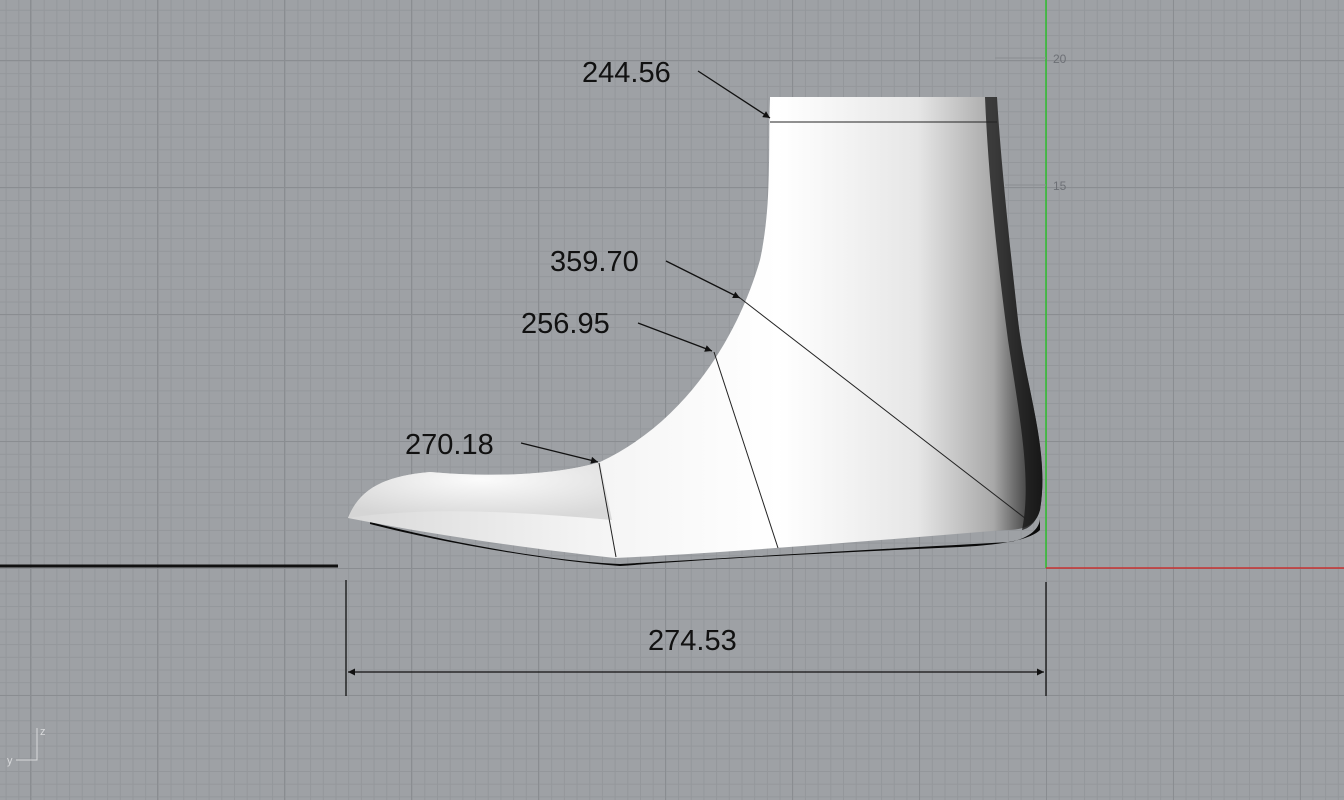 The image size is (1344, 800). Describe the element at coordinates (10, 761) in the screenshot. I see `axis-label-y: y` at that location.